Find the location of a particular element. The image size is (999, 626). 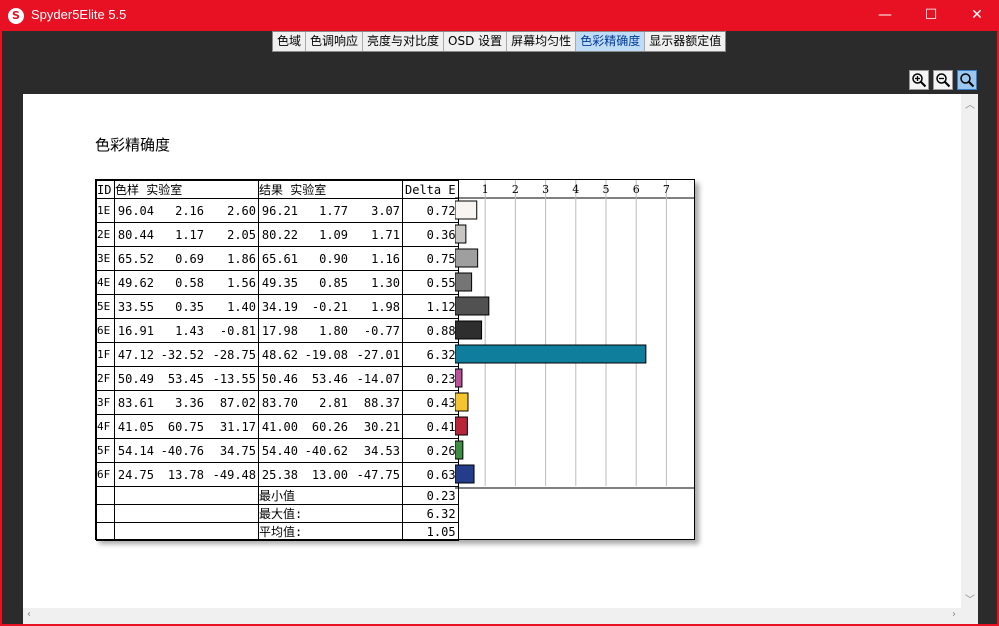

delta-e-value: 0.41 is located at coordinates (430, 426).